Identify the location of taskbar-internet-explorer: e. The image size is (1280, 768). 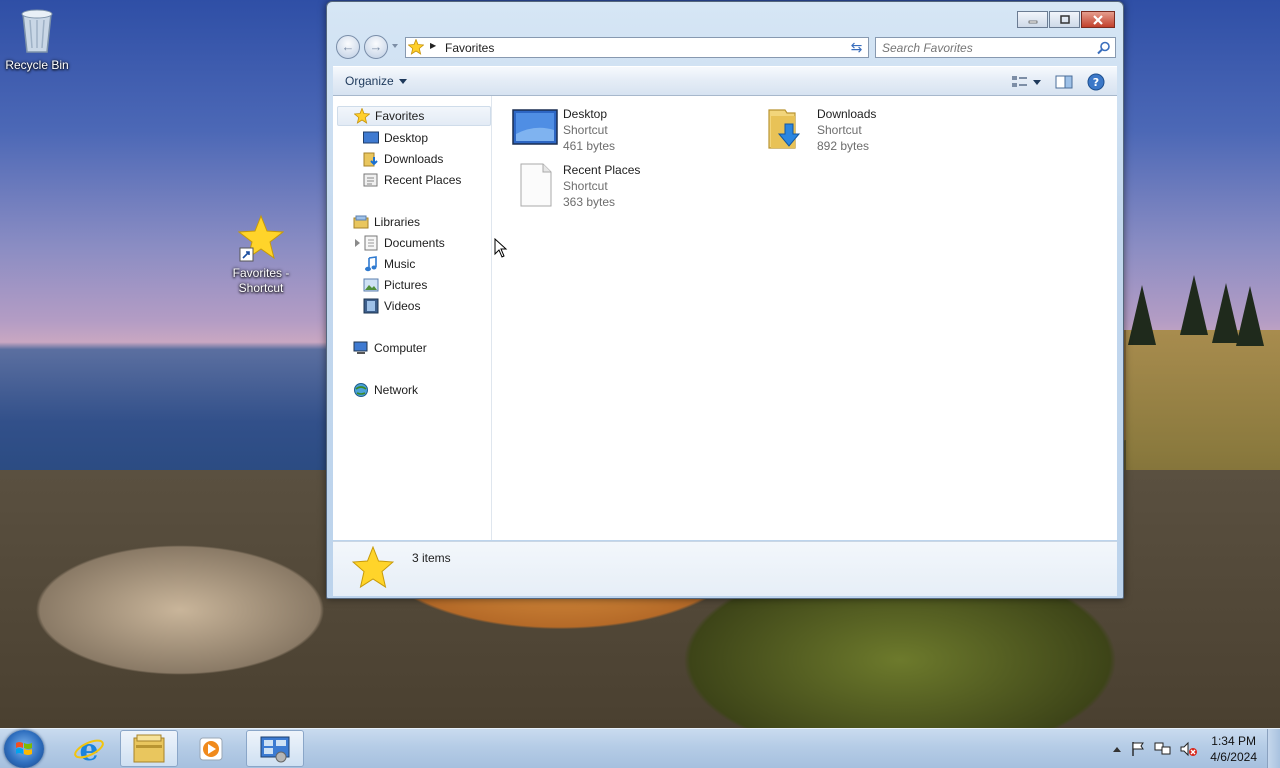
(89, 748).